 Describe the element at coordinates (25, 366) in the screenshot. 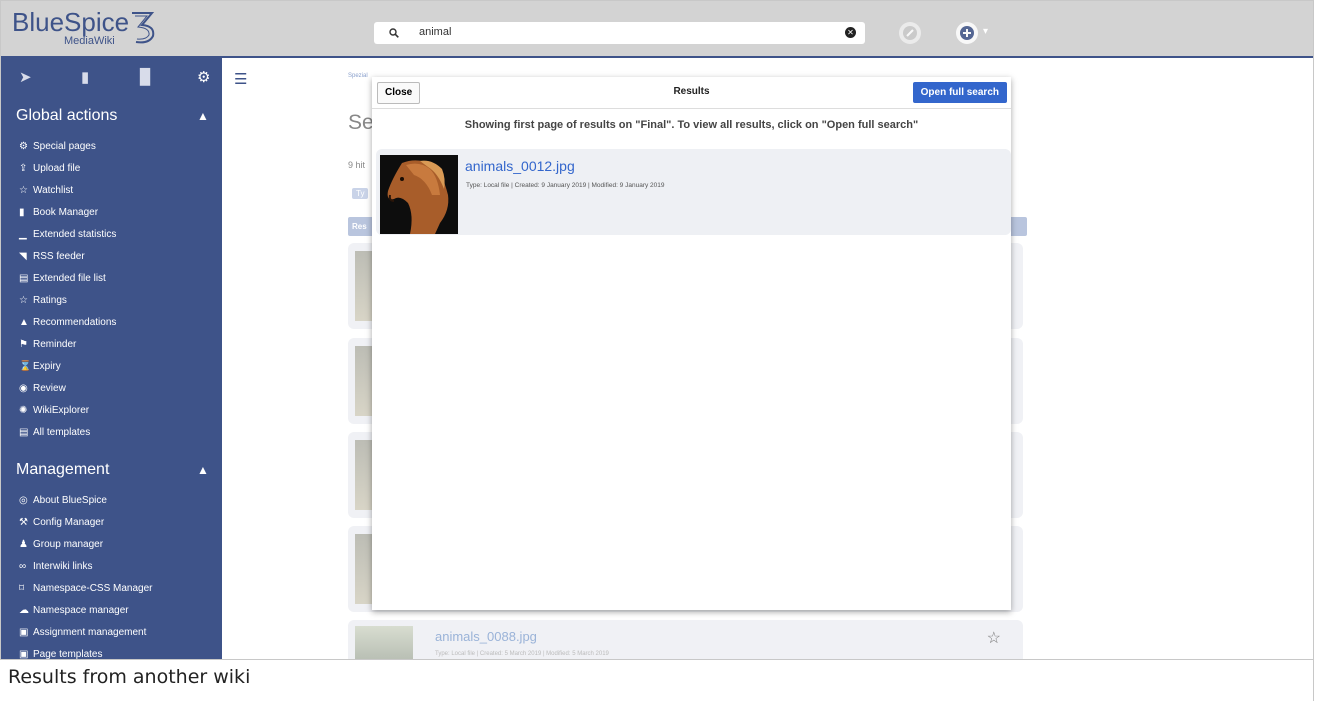

I see `hourglass-icon: ⌛` at that location.